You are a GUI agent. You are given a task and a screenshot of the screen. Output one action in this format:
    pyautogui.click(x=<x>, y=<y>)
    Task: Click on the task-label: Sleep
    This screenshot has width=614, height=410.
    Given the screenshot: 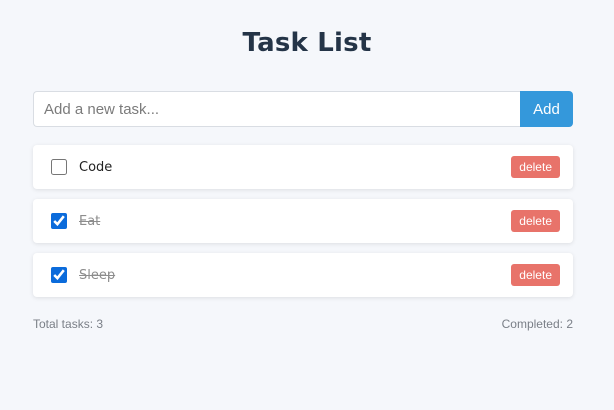 What is the action you would take?
    pyautogui.click(x=97, y=275)
    